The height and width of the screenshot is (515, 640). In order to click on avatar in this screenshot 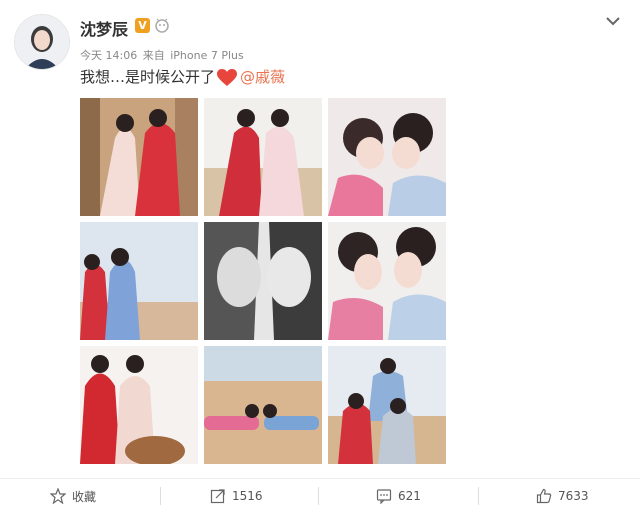, I will do `click(42, 42)`.